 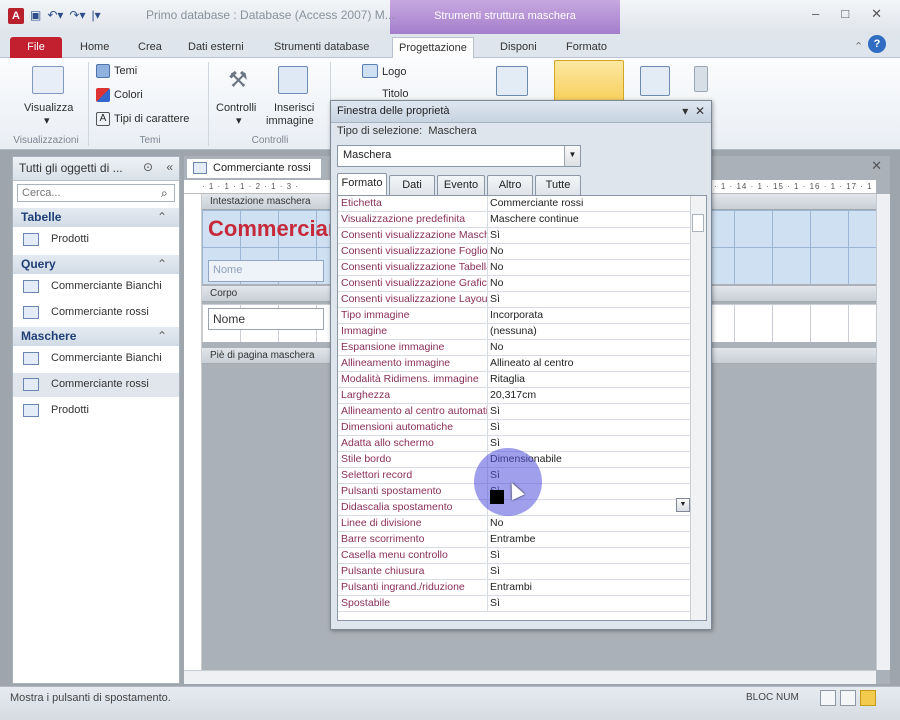 I want to click on layout-view-icon, so click(x=848, y=698).